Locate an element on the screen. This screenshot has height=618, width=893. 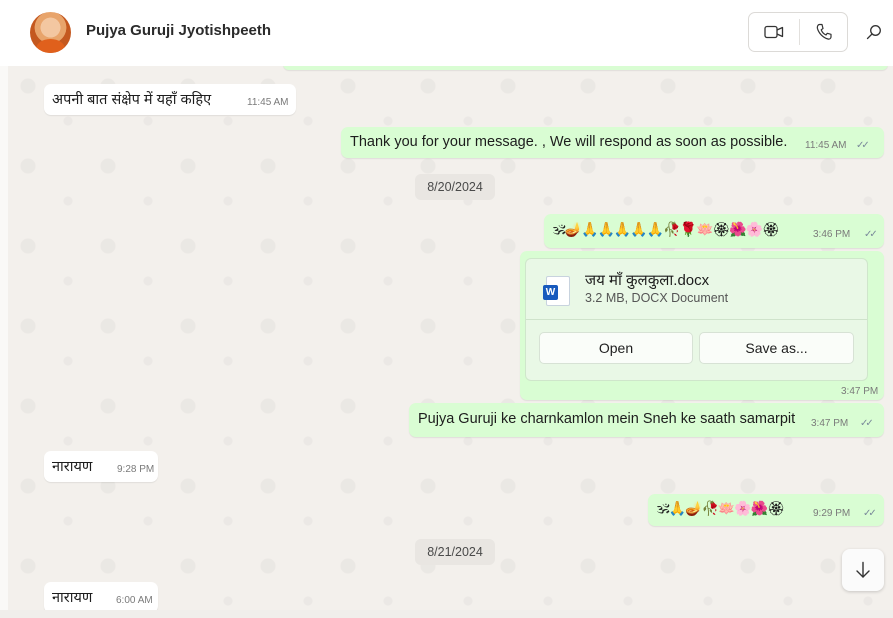
scroll-to-bottom-button is located at coordinates (863, 570).